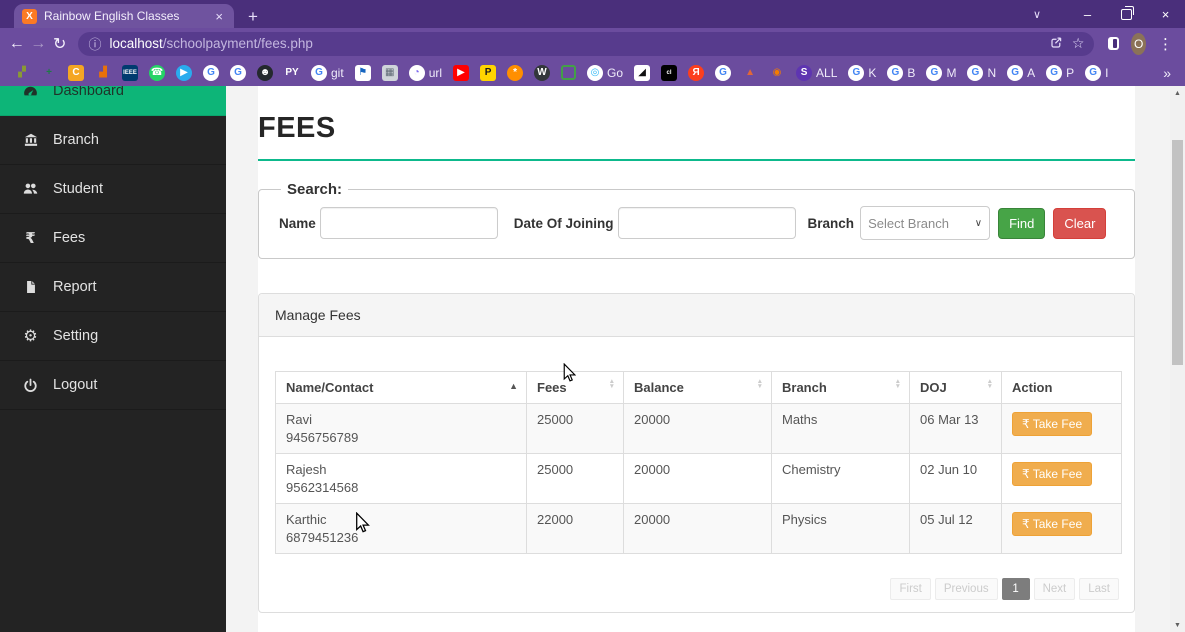 The image size is (1185, 632). I want to click on browser-tab: X Rainbow English Classes ×, so click(124, 16).